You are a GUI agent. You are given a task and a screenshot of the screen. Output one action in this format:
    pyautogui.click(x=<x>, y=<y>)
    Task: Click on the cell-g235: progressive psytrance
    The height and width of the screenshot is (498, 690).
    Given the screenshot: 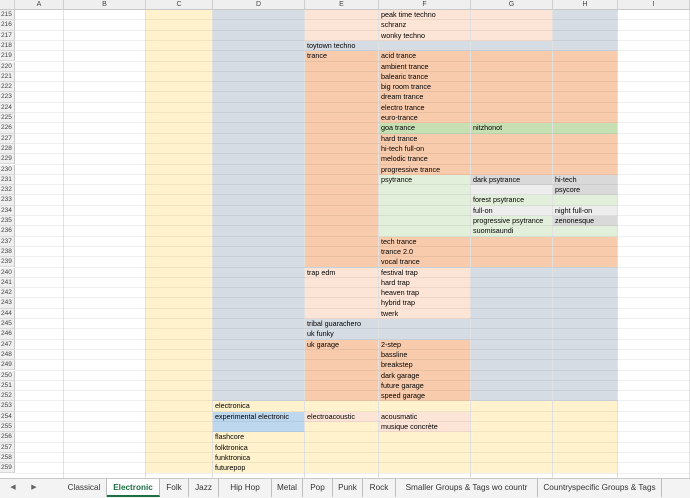 What is the action you would take?
    pyautogui.click(x=507, y=221)
    